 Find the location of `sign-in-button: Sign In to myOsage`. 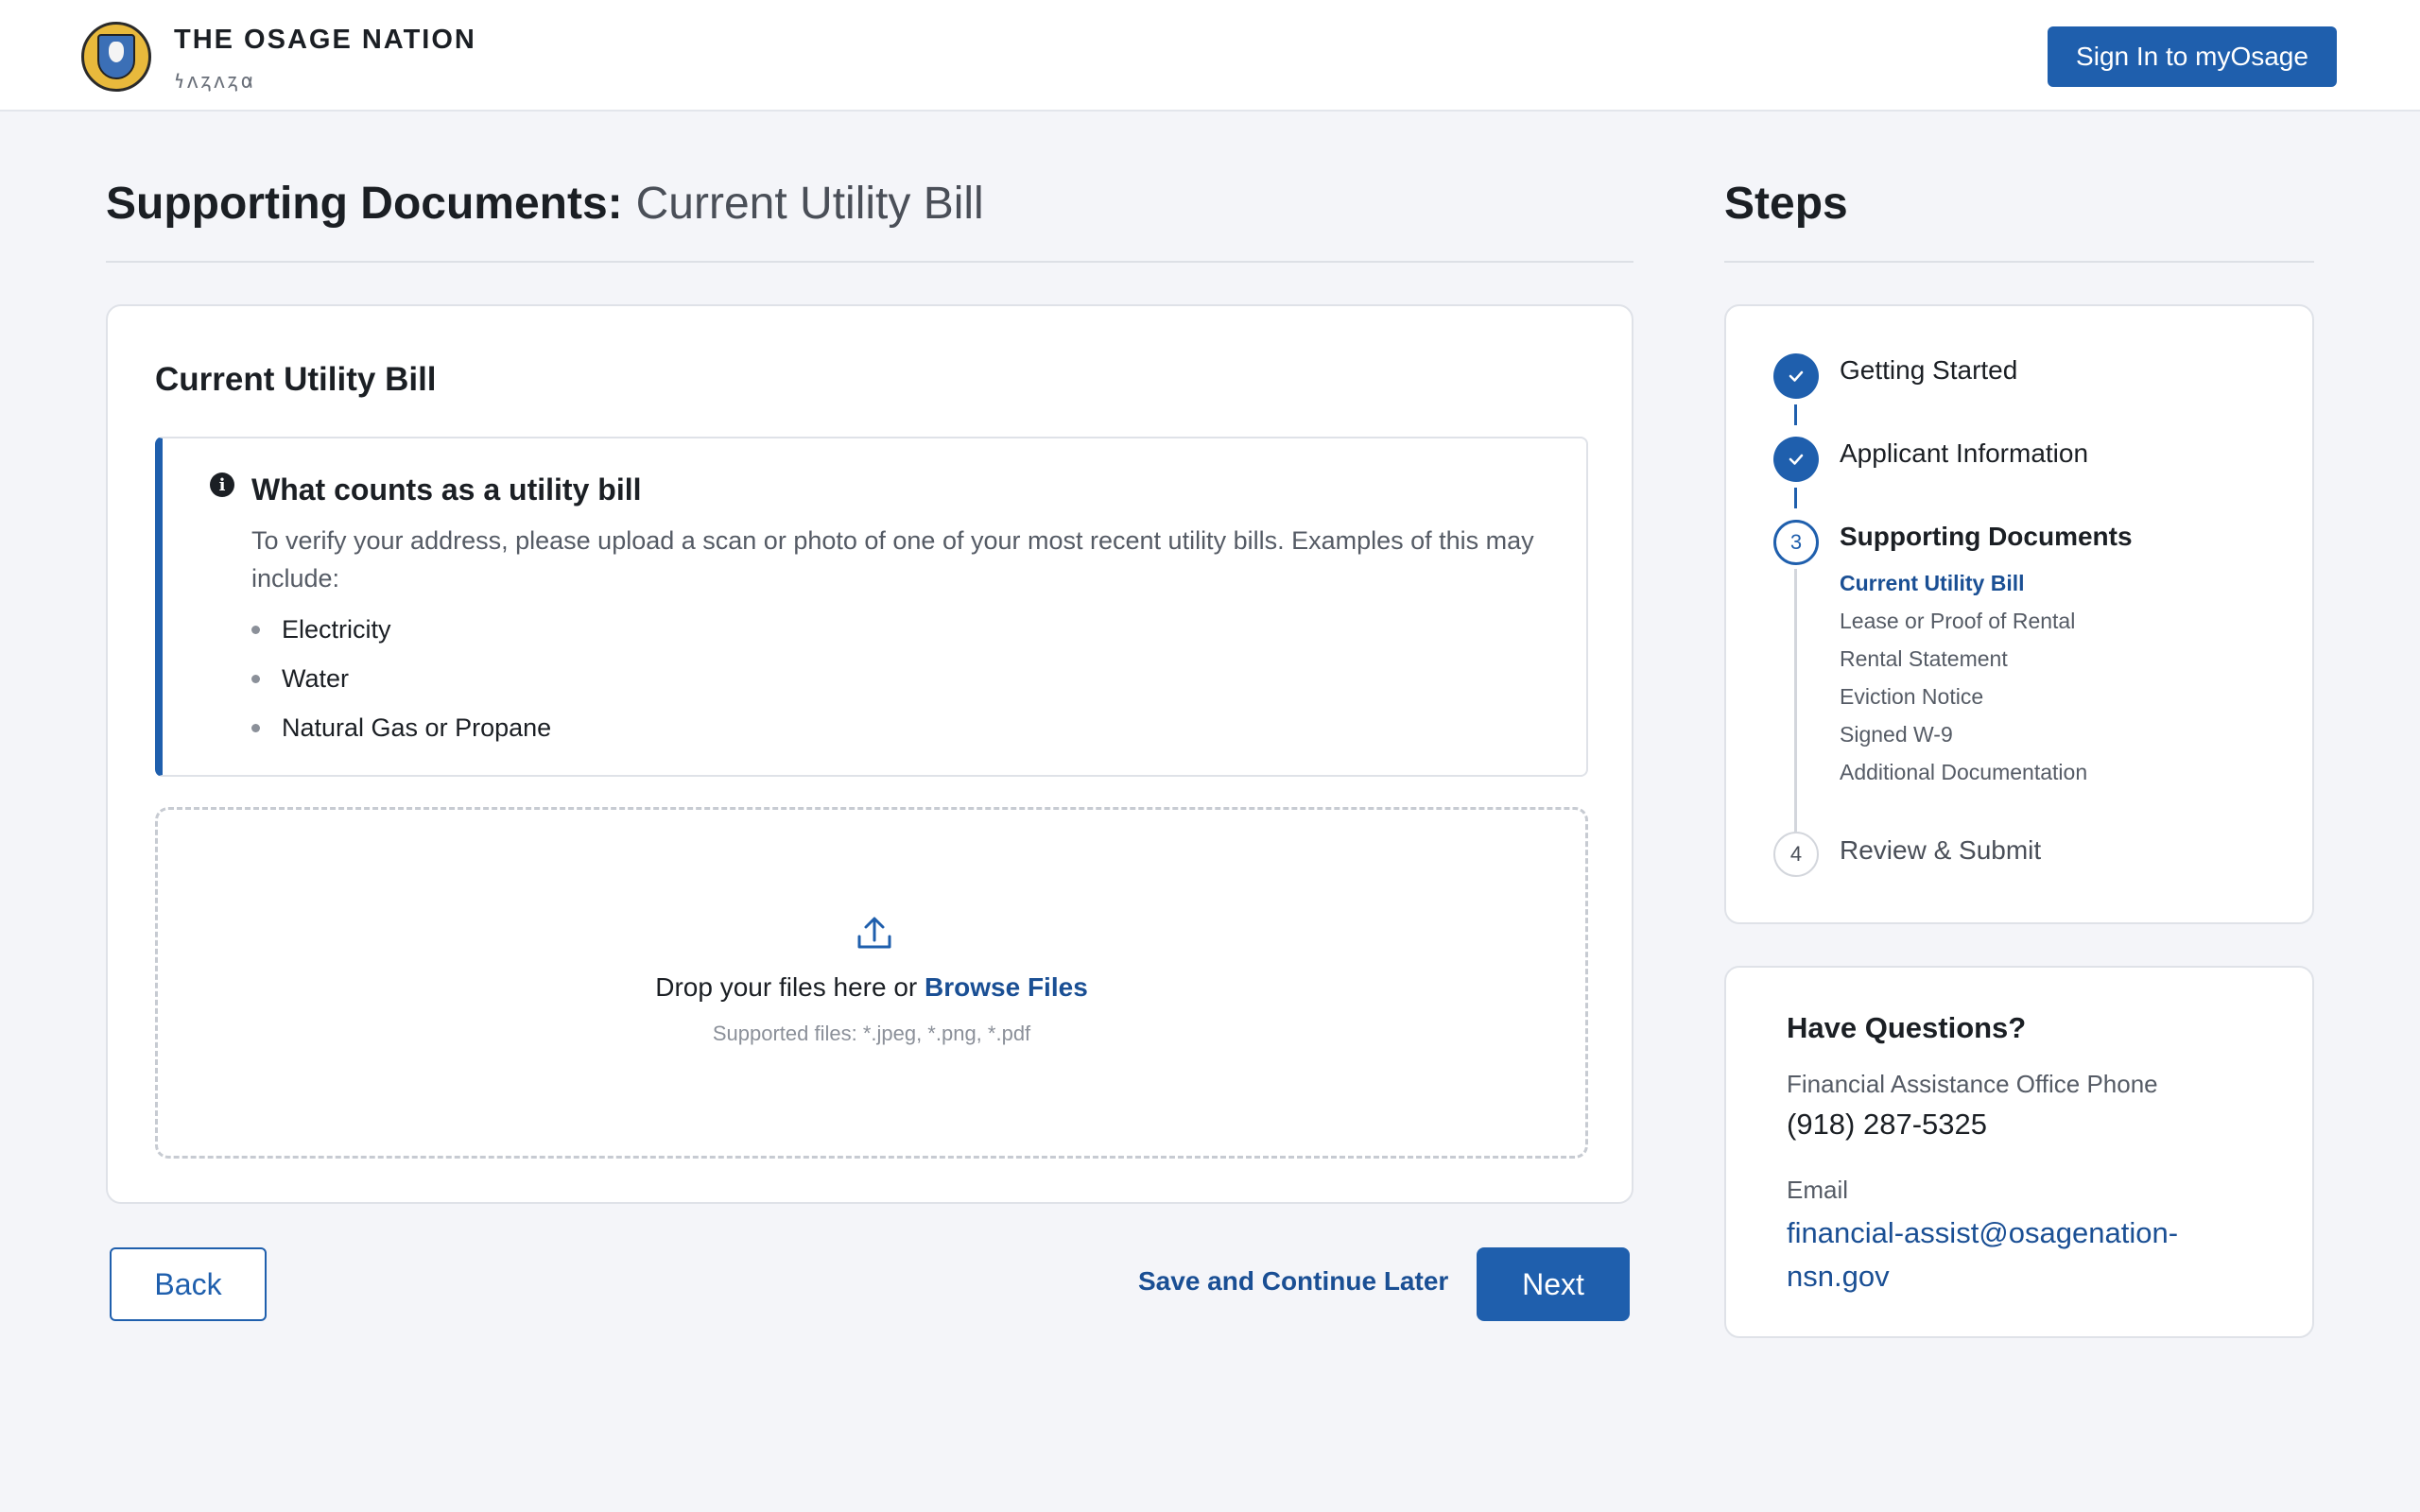

sign-in-button: Sign In to myOsage is located at coordinates (2192, 56).